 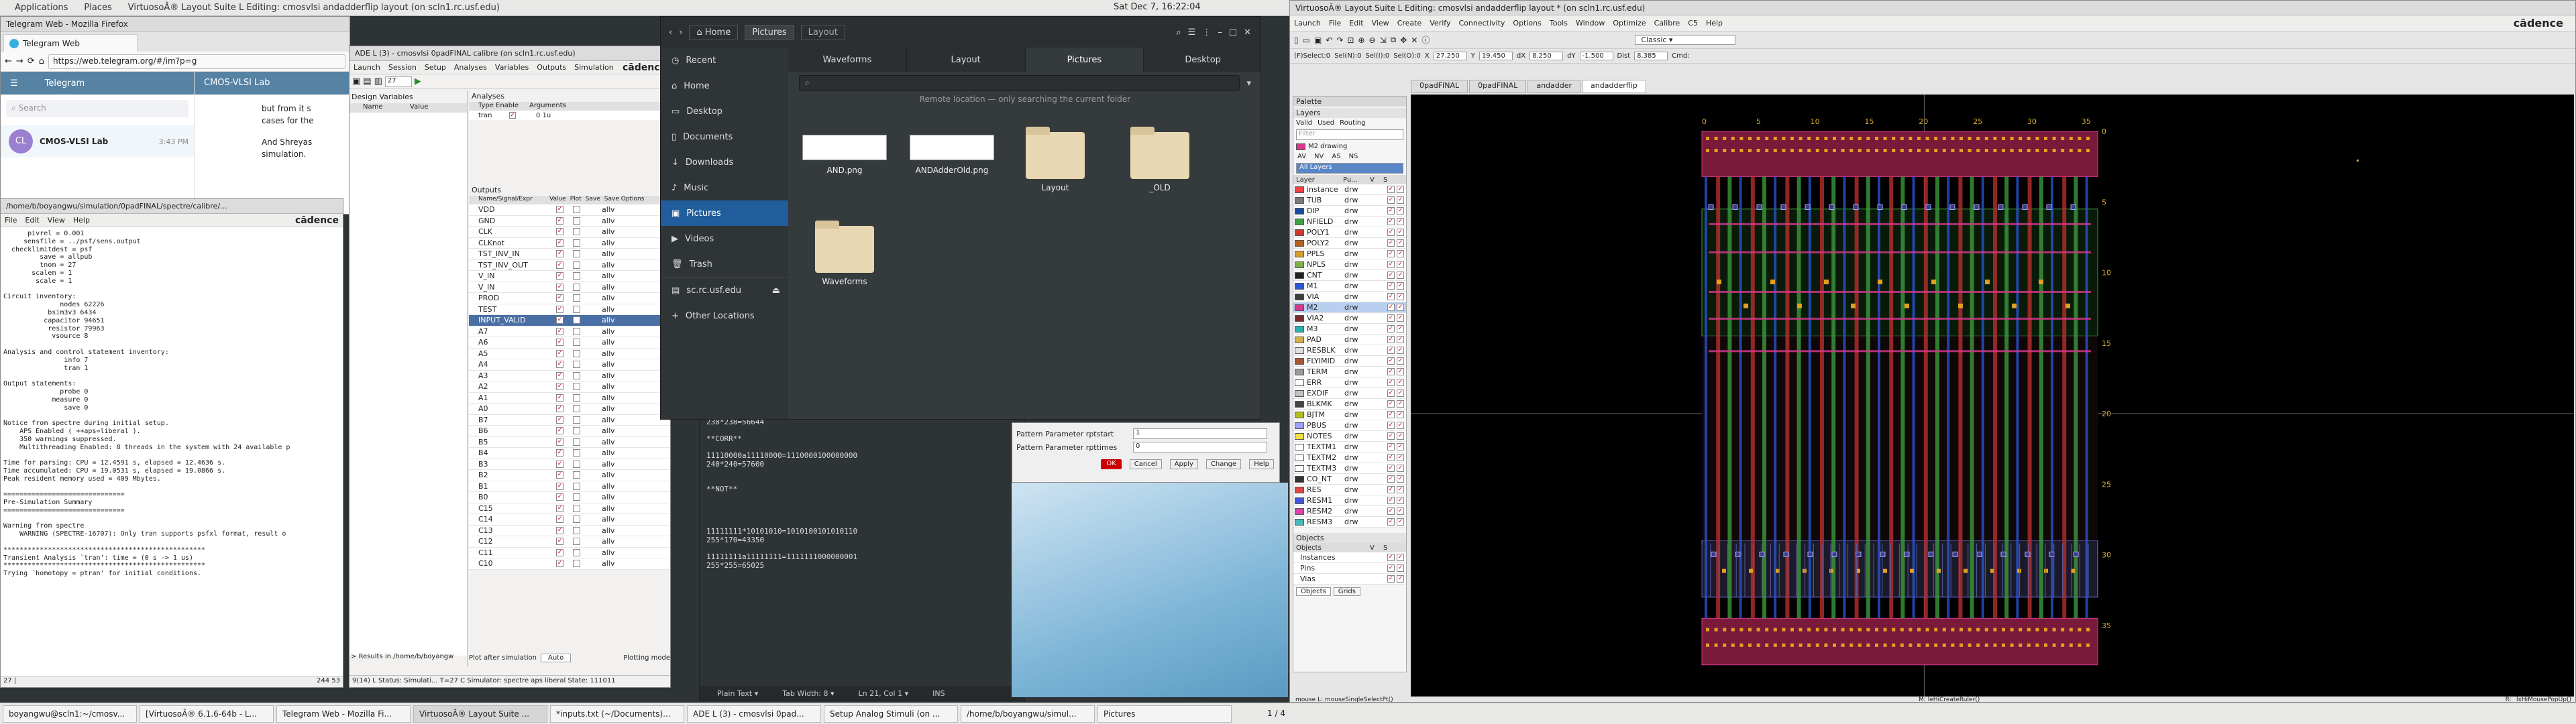 I want to click on tab-grids: Grids, so click(x=1346, y=591).